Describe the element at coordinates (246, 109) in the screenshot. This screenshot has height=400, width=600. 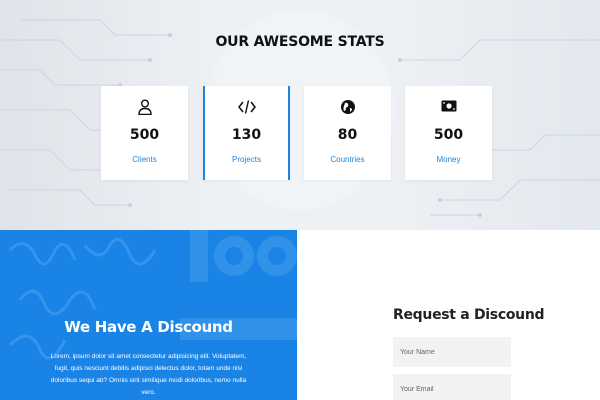
I see `code-icon` at that location.